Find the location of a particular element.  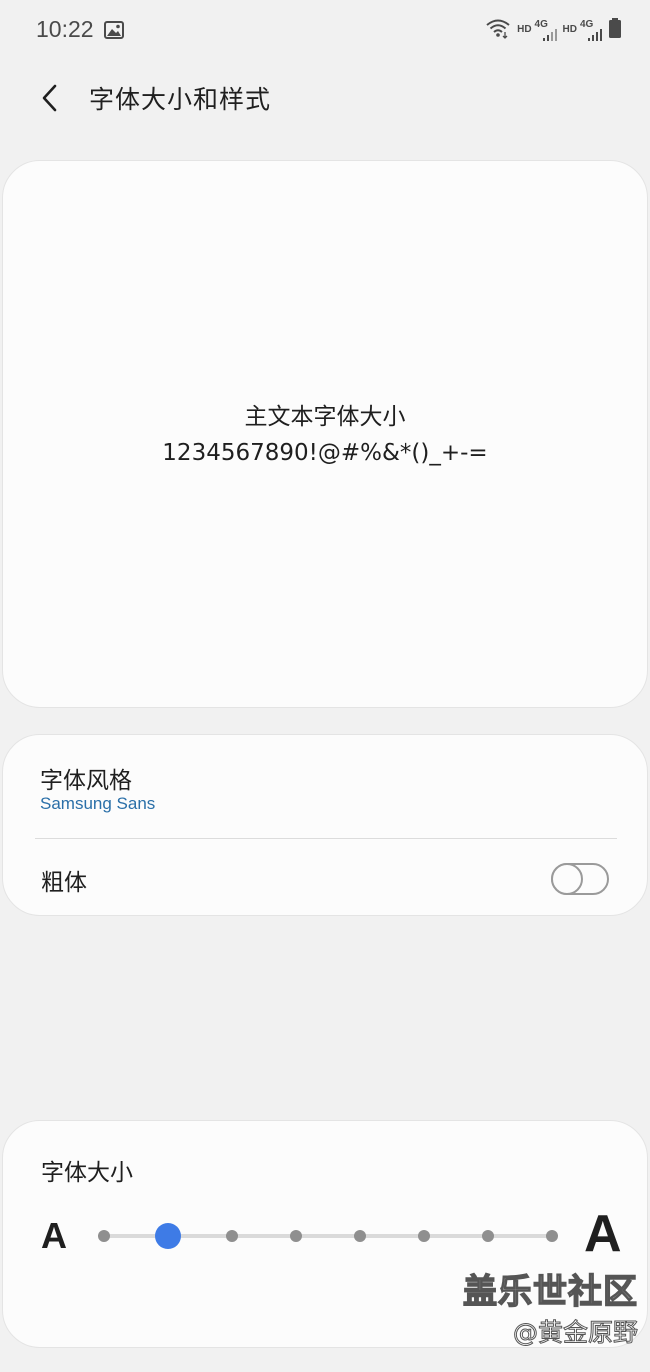

large-size-icon: A is located at coordinates (603, 1234).